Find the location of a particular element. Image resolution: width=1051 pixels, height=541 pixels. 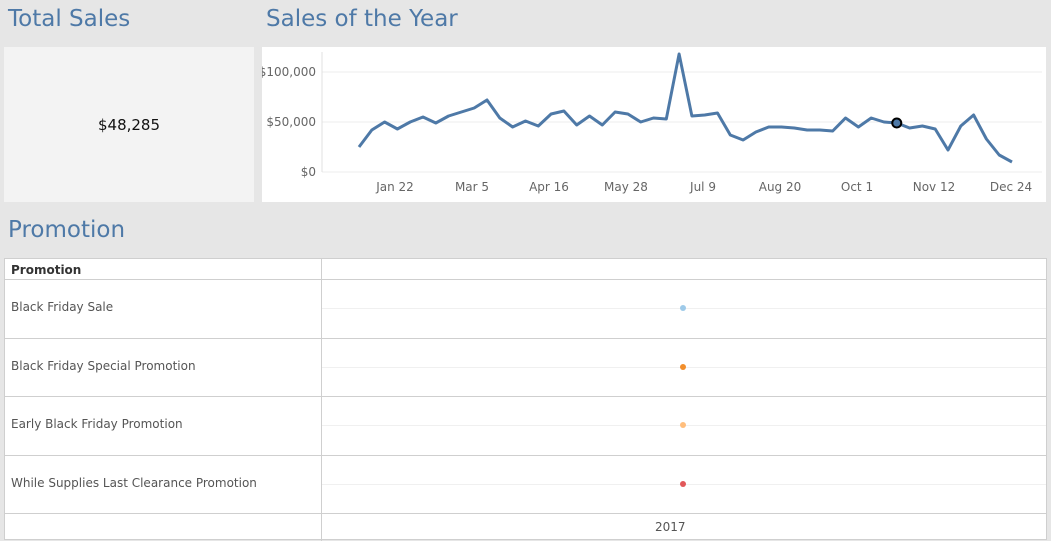

sales-series-line is located at coordinates (685, 108).